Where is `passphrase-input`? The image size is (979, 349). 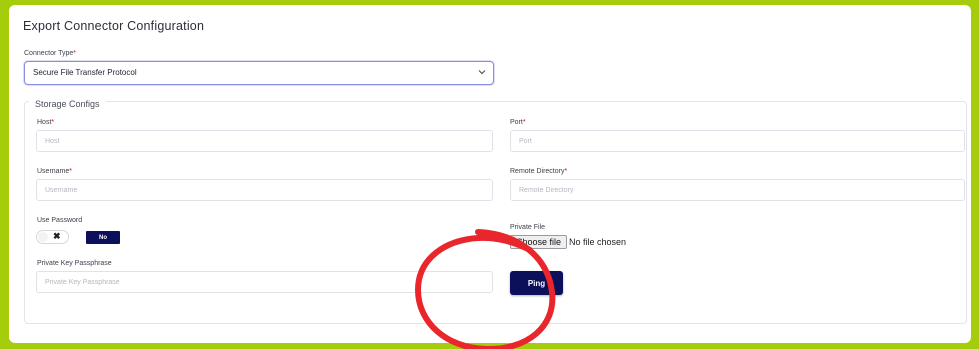 passphrase-input is located at coordinates (264, 282).